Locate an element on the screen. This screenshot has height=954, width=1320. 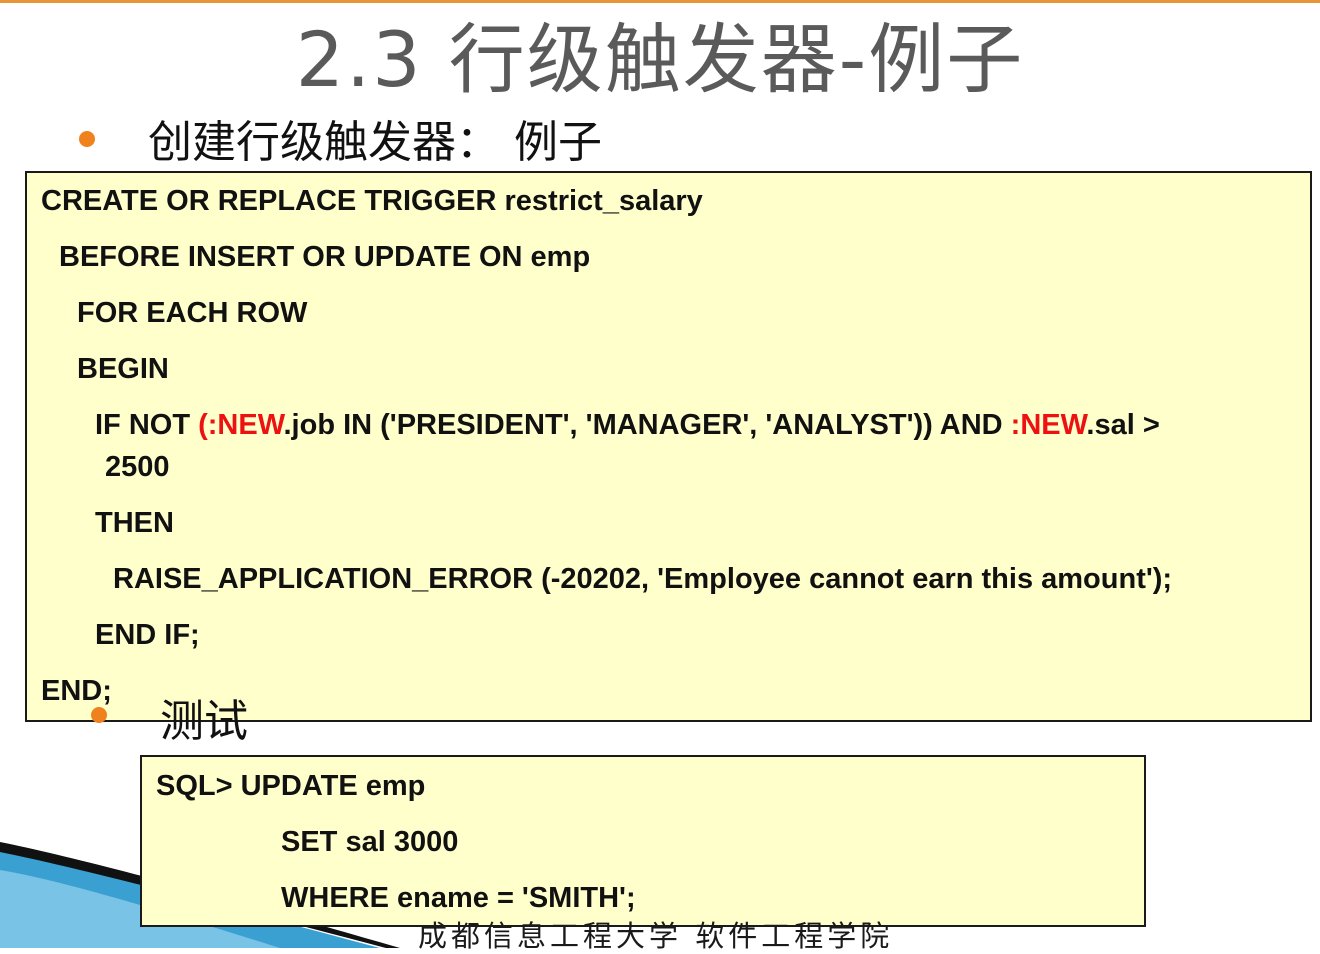
code-end-if: END IF; is located at coordinates (147, 635).